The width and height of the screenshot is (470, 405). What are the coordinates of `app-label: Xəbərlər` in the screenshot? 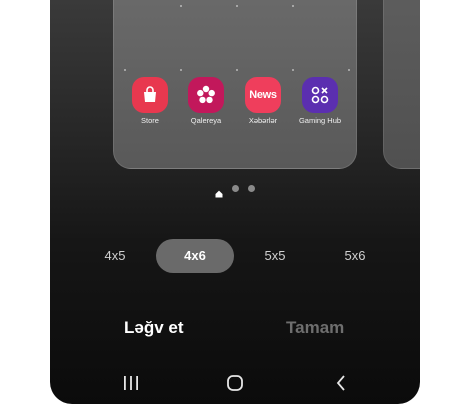 It's located at (263, 120).